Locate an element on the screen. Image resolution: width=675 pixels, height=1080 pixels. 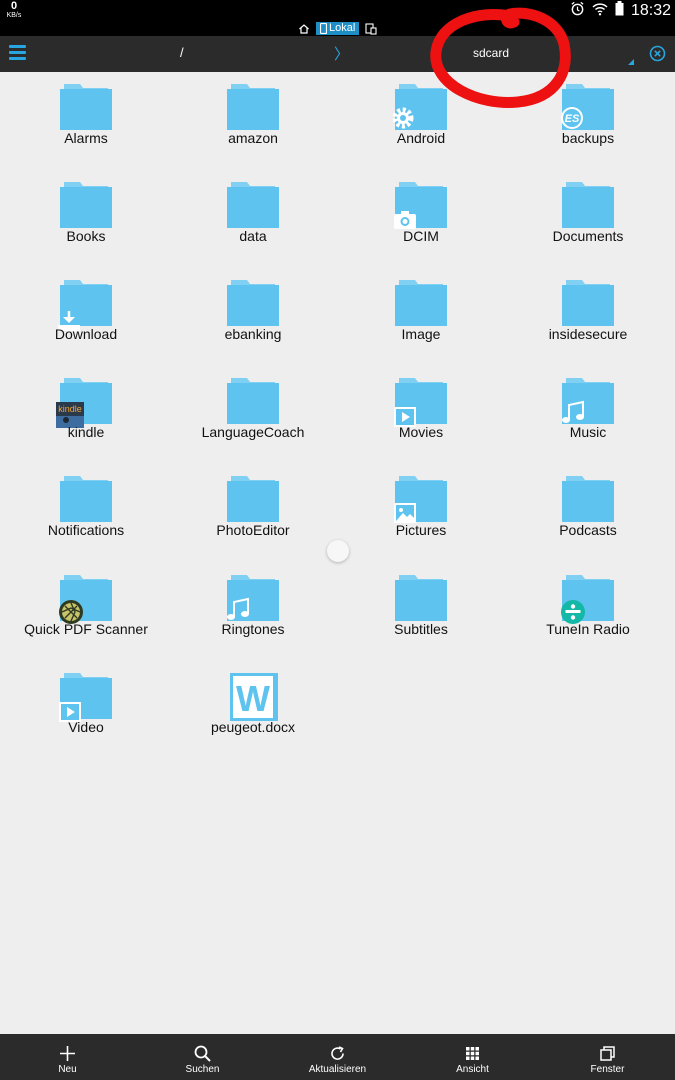
bottom-button-aktualisieren: Aktualisieren is located at coordinates (337, 1057).